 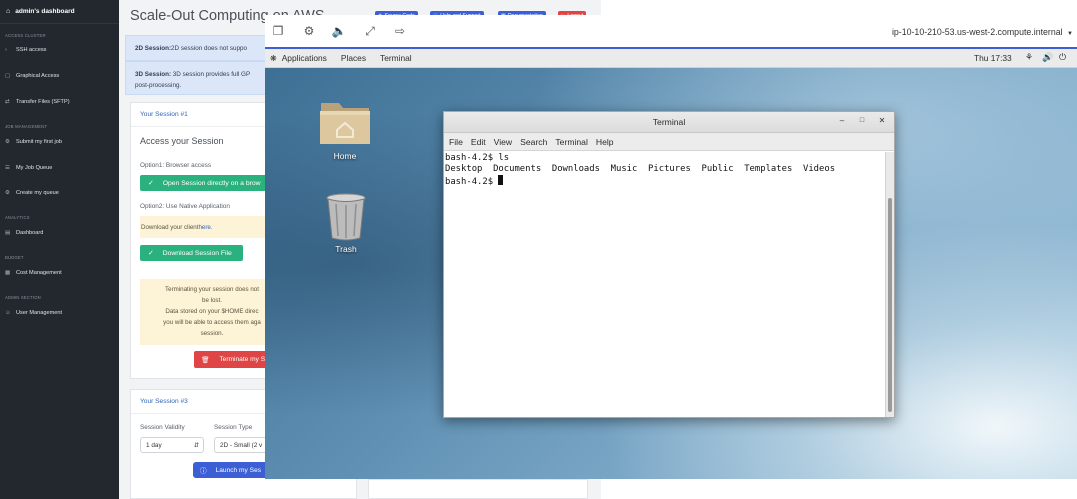 What do you see at coordinates (238, 470) in the screenshot?
I see `launch-session-label: Launch my Ses` at bounding box center [238, 470].